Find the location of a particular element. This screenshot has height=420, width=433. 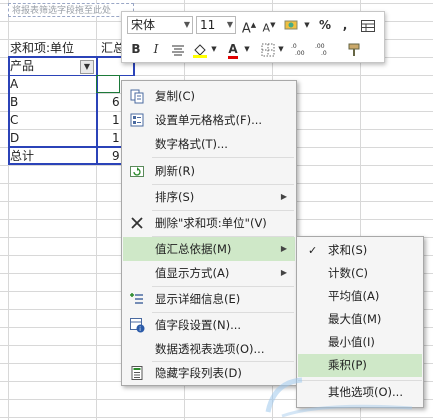

submenu-item-min: 最小值(I) is located at coordinates (360, 342).